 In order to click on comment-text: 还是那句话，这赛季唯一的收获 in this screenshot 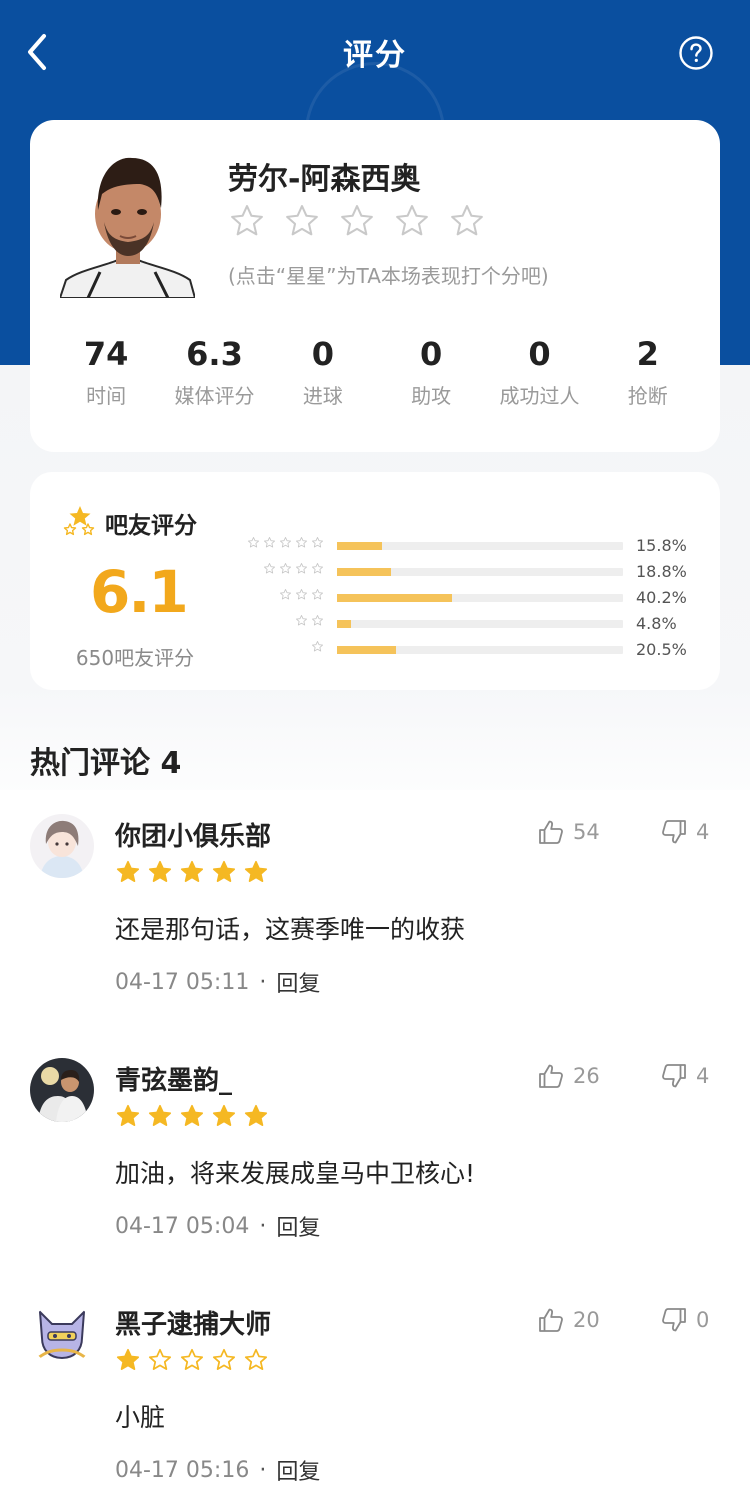, I will do `click(290, 929)`.